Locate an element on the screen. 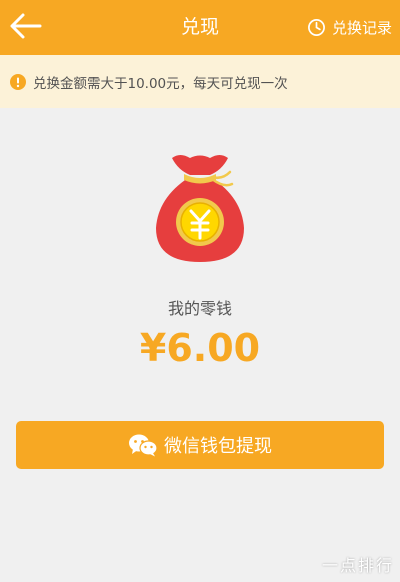  exchange-history-button: 兑换记录 is located at coordinates (349, 27).